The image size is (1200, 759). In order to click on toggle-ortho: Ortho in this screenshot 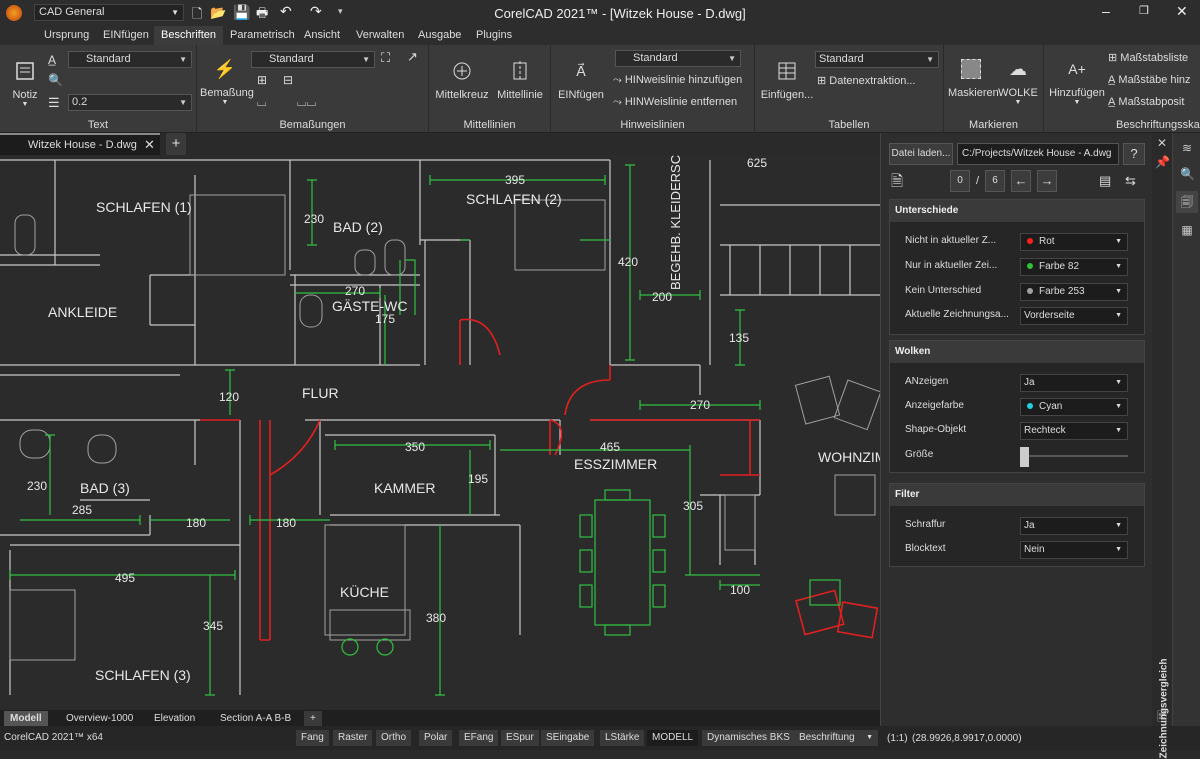, I will do `click(394, 738)`.